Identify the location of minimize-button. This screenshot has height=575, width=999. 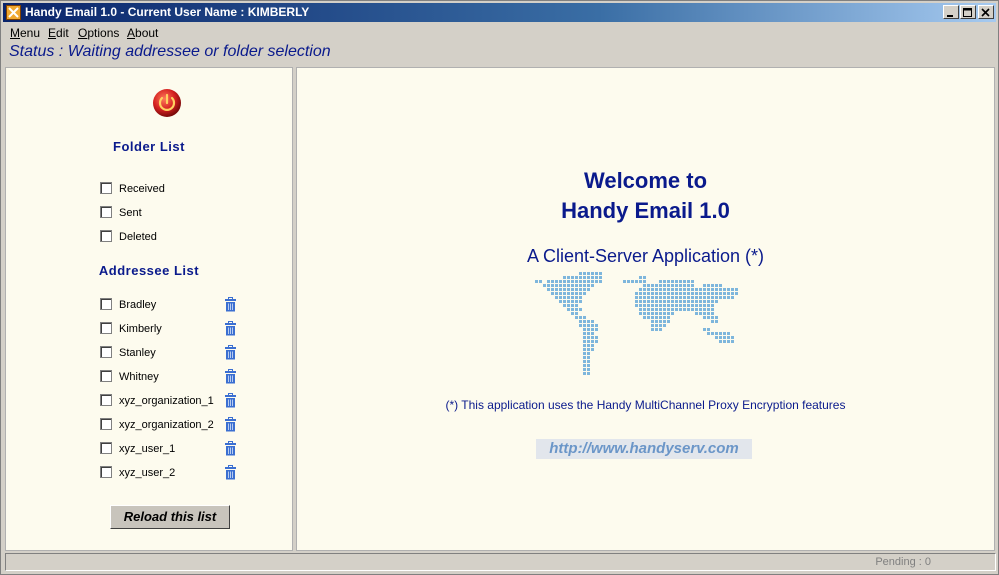
(951, 12).